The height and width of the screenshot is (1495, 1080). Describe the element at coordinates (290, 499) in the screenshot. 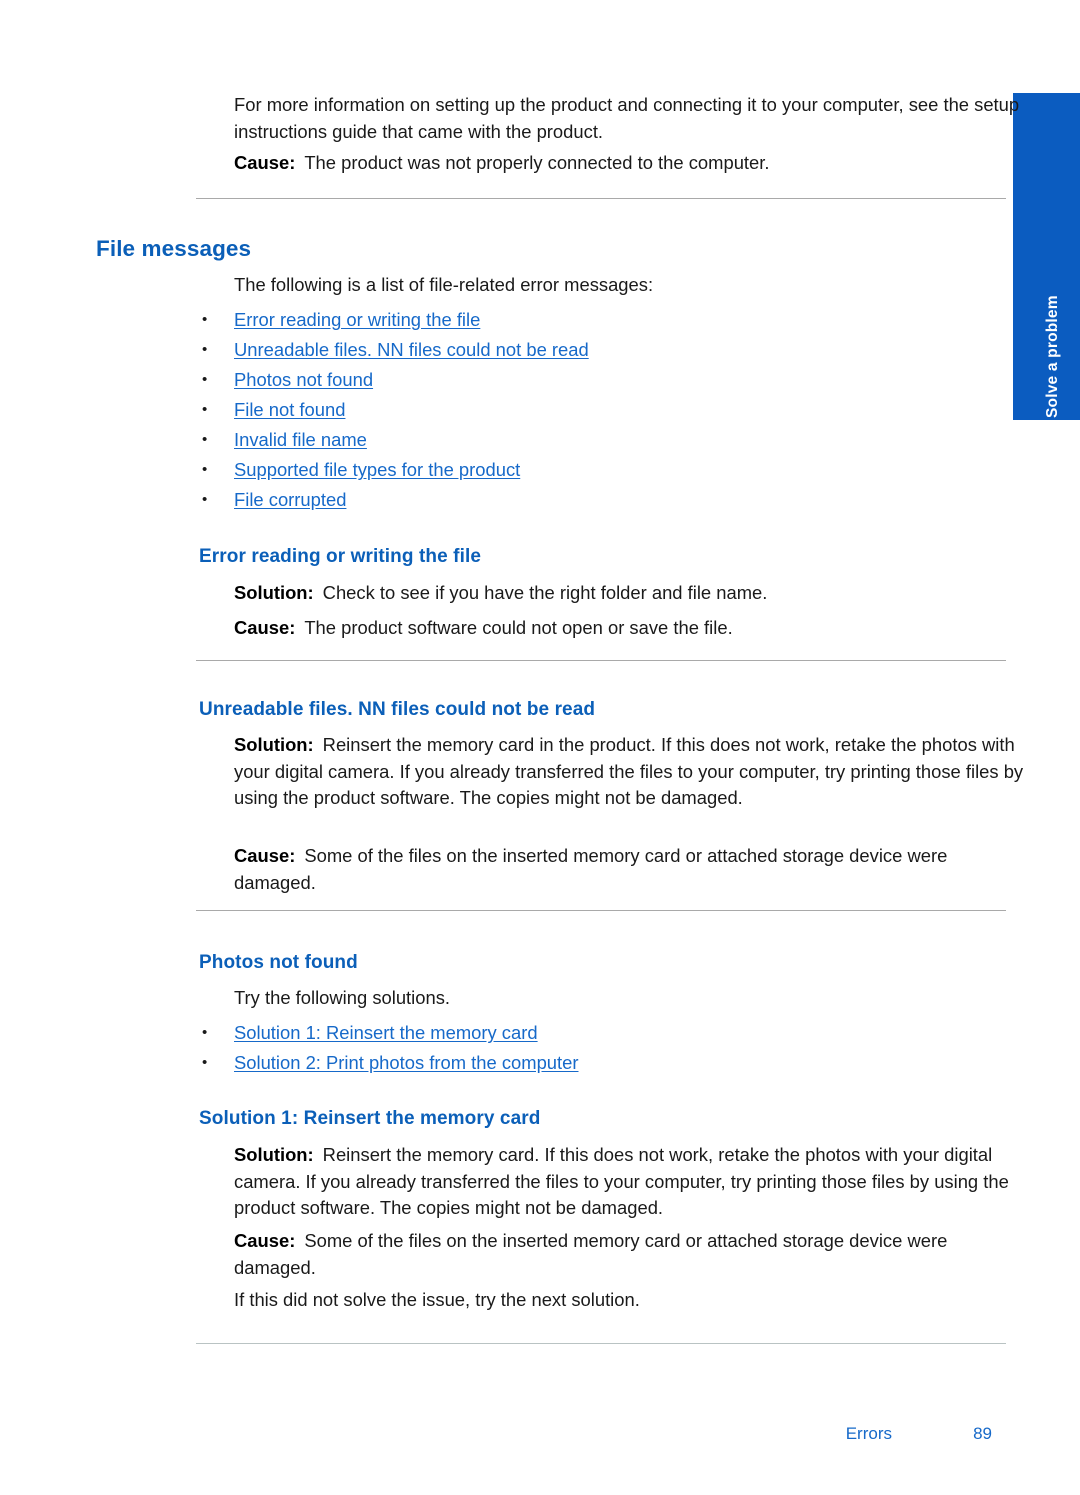

I see `link-file-corrupted: File corrupted` at that location.